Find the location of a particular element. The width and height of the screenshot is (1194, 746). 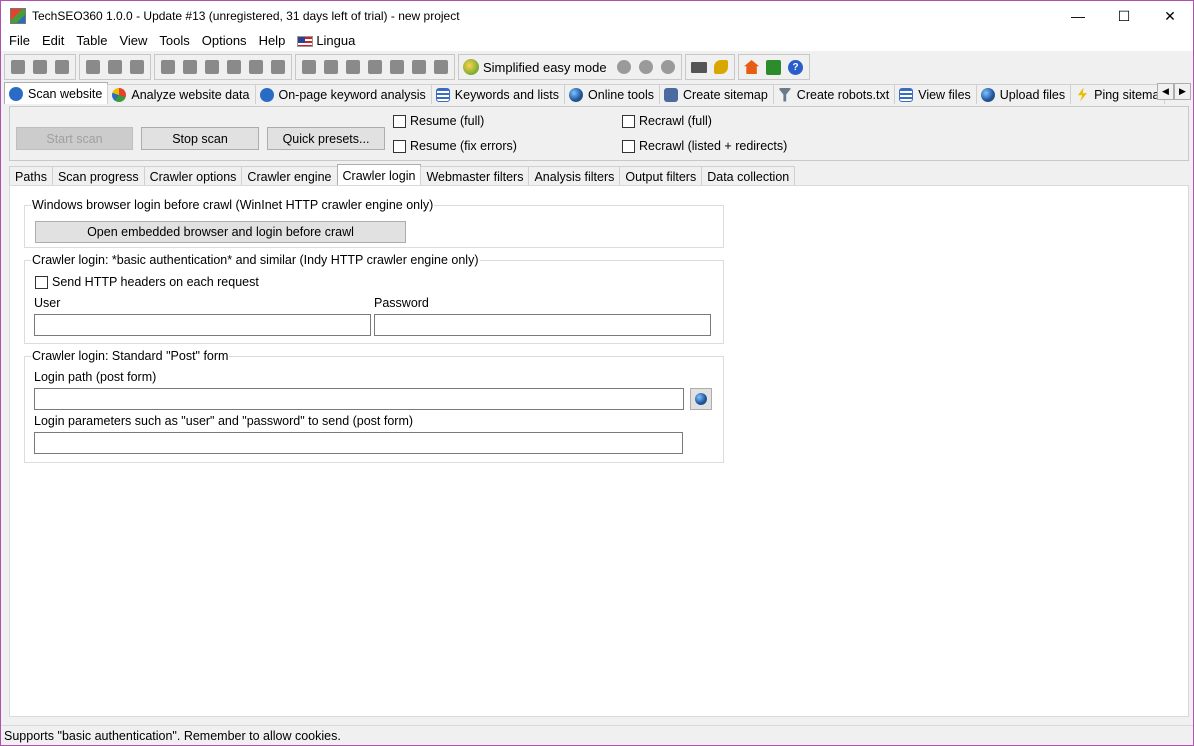

close-button: ✕ is located at coordinates (1170, 16).